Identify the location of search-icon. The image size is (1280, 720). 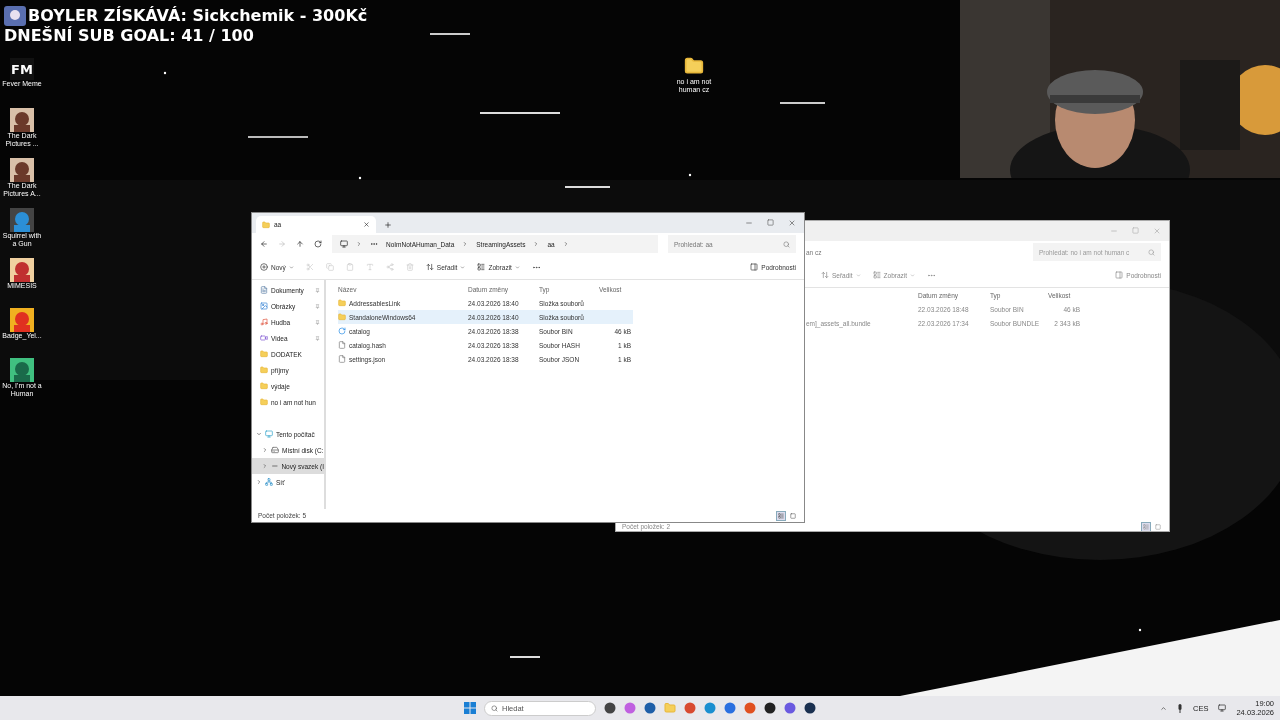
(494, 708).